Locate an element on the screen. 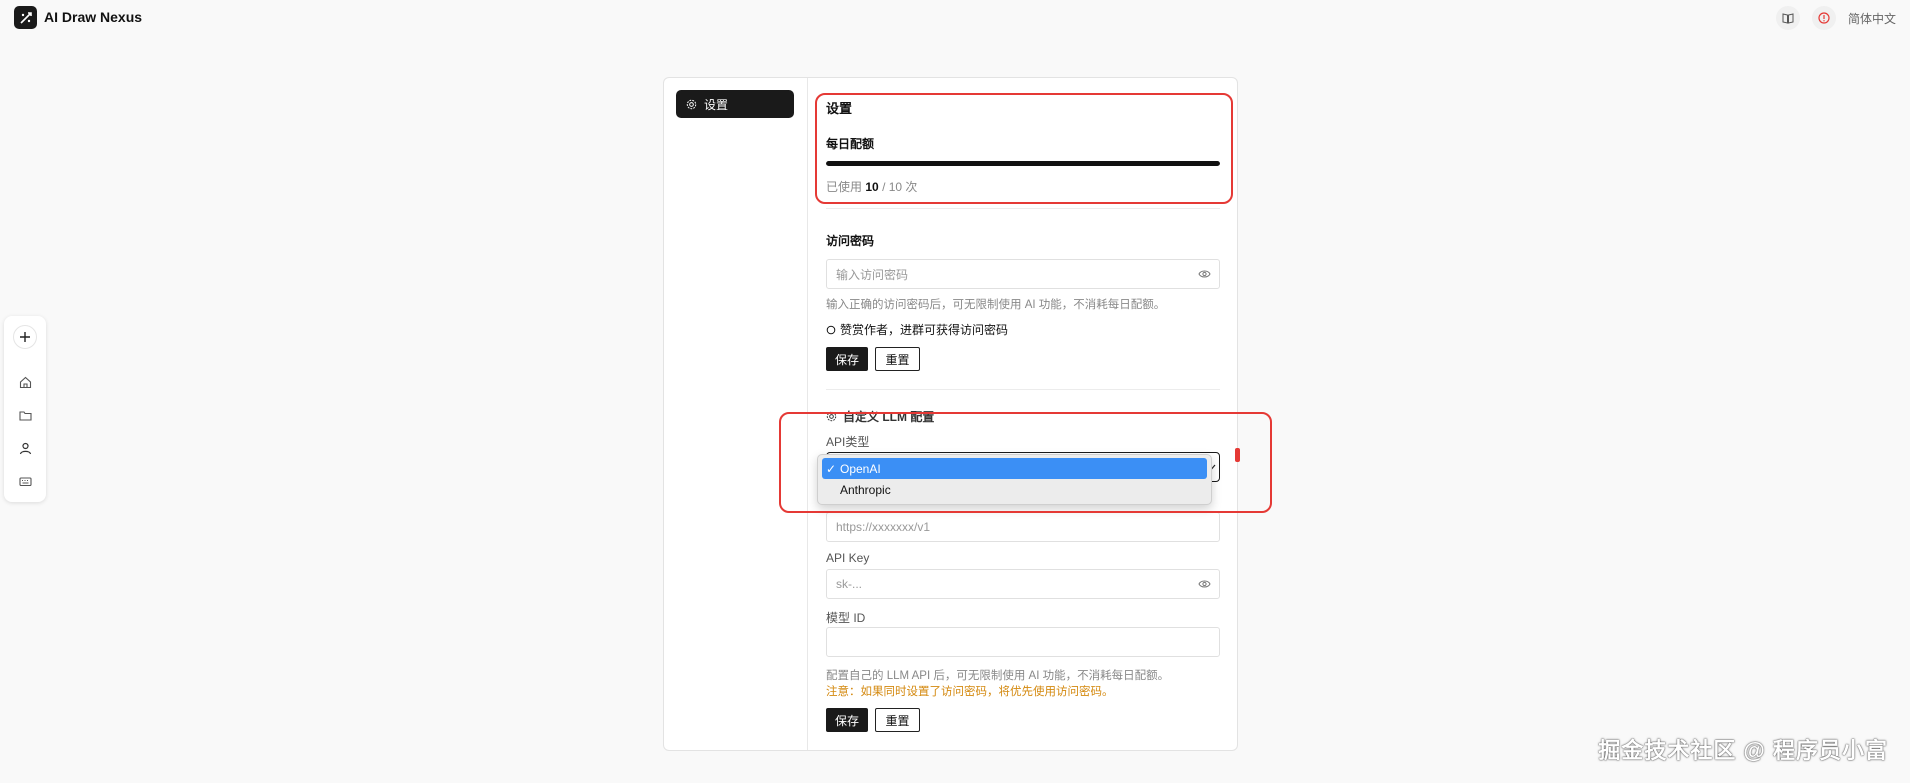 The image size is (1910, 783). base-url-placeholder: https://xxxxxxx/v1 is located at coordinates (883, 527).